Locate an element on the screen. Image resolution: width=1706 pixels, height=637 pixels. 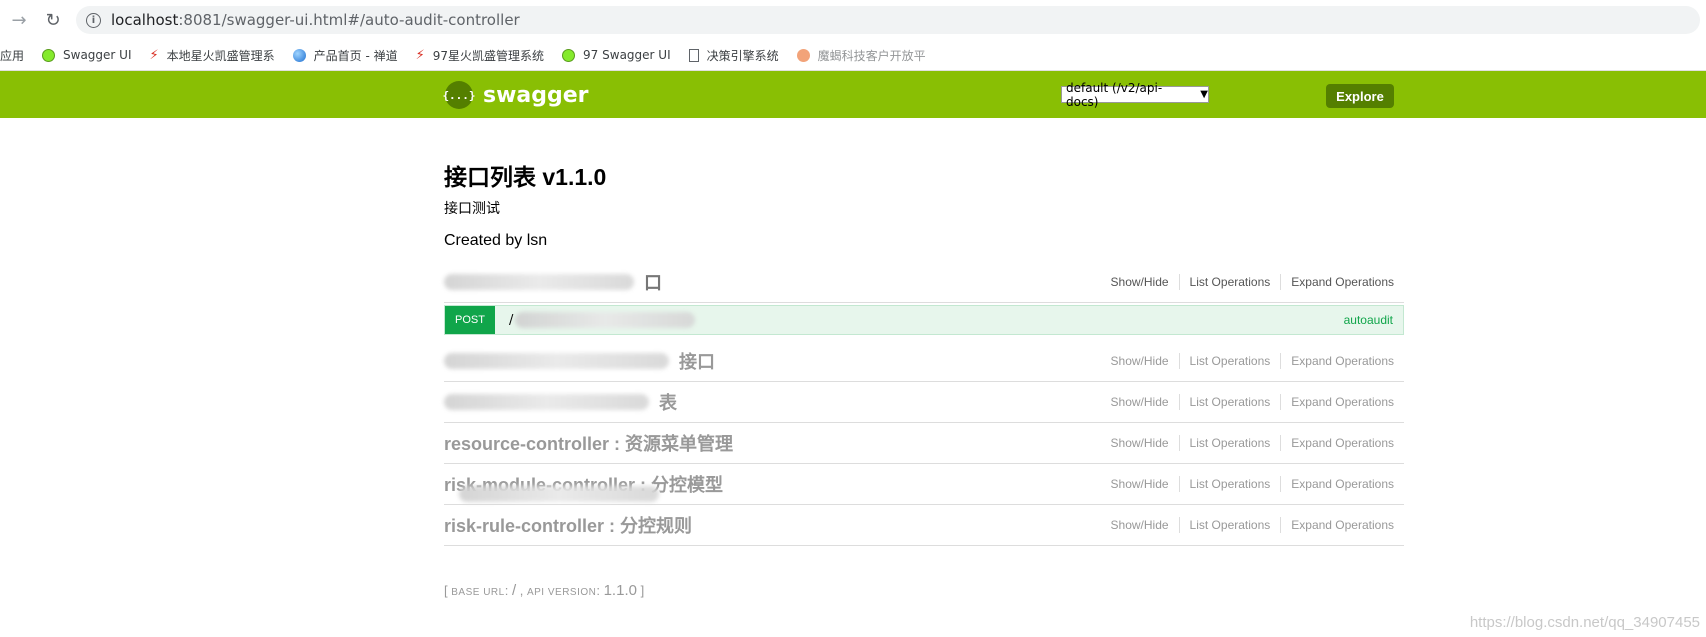
swagger-logo-icon: {...} is located at coordinates (459, 95).